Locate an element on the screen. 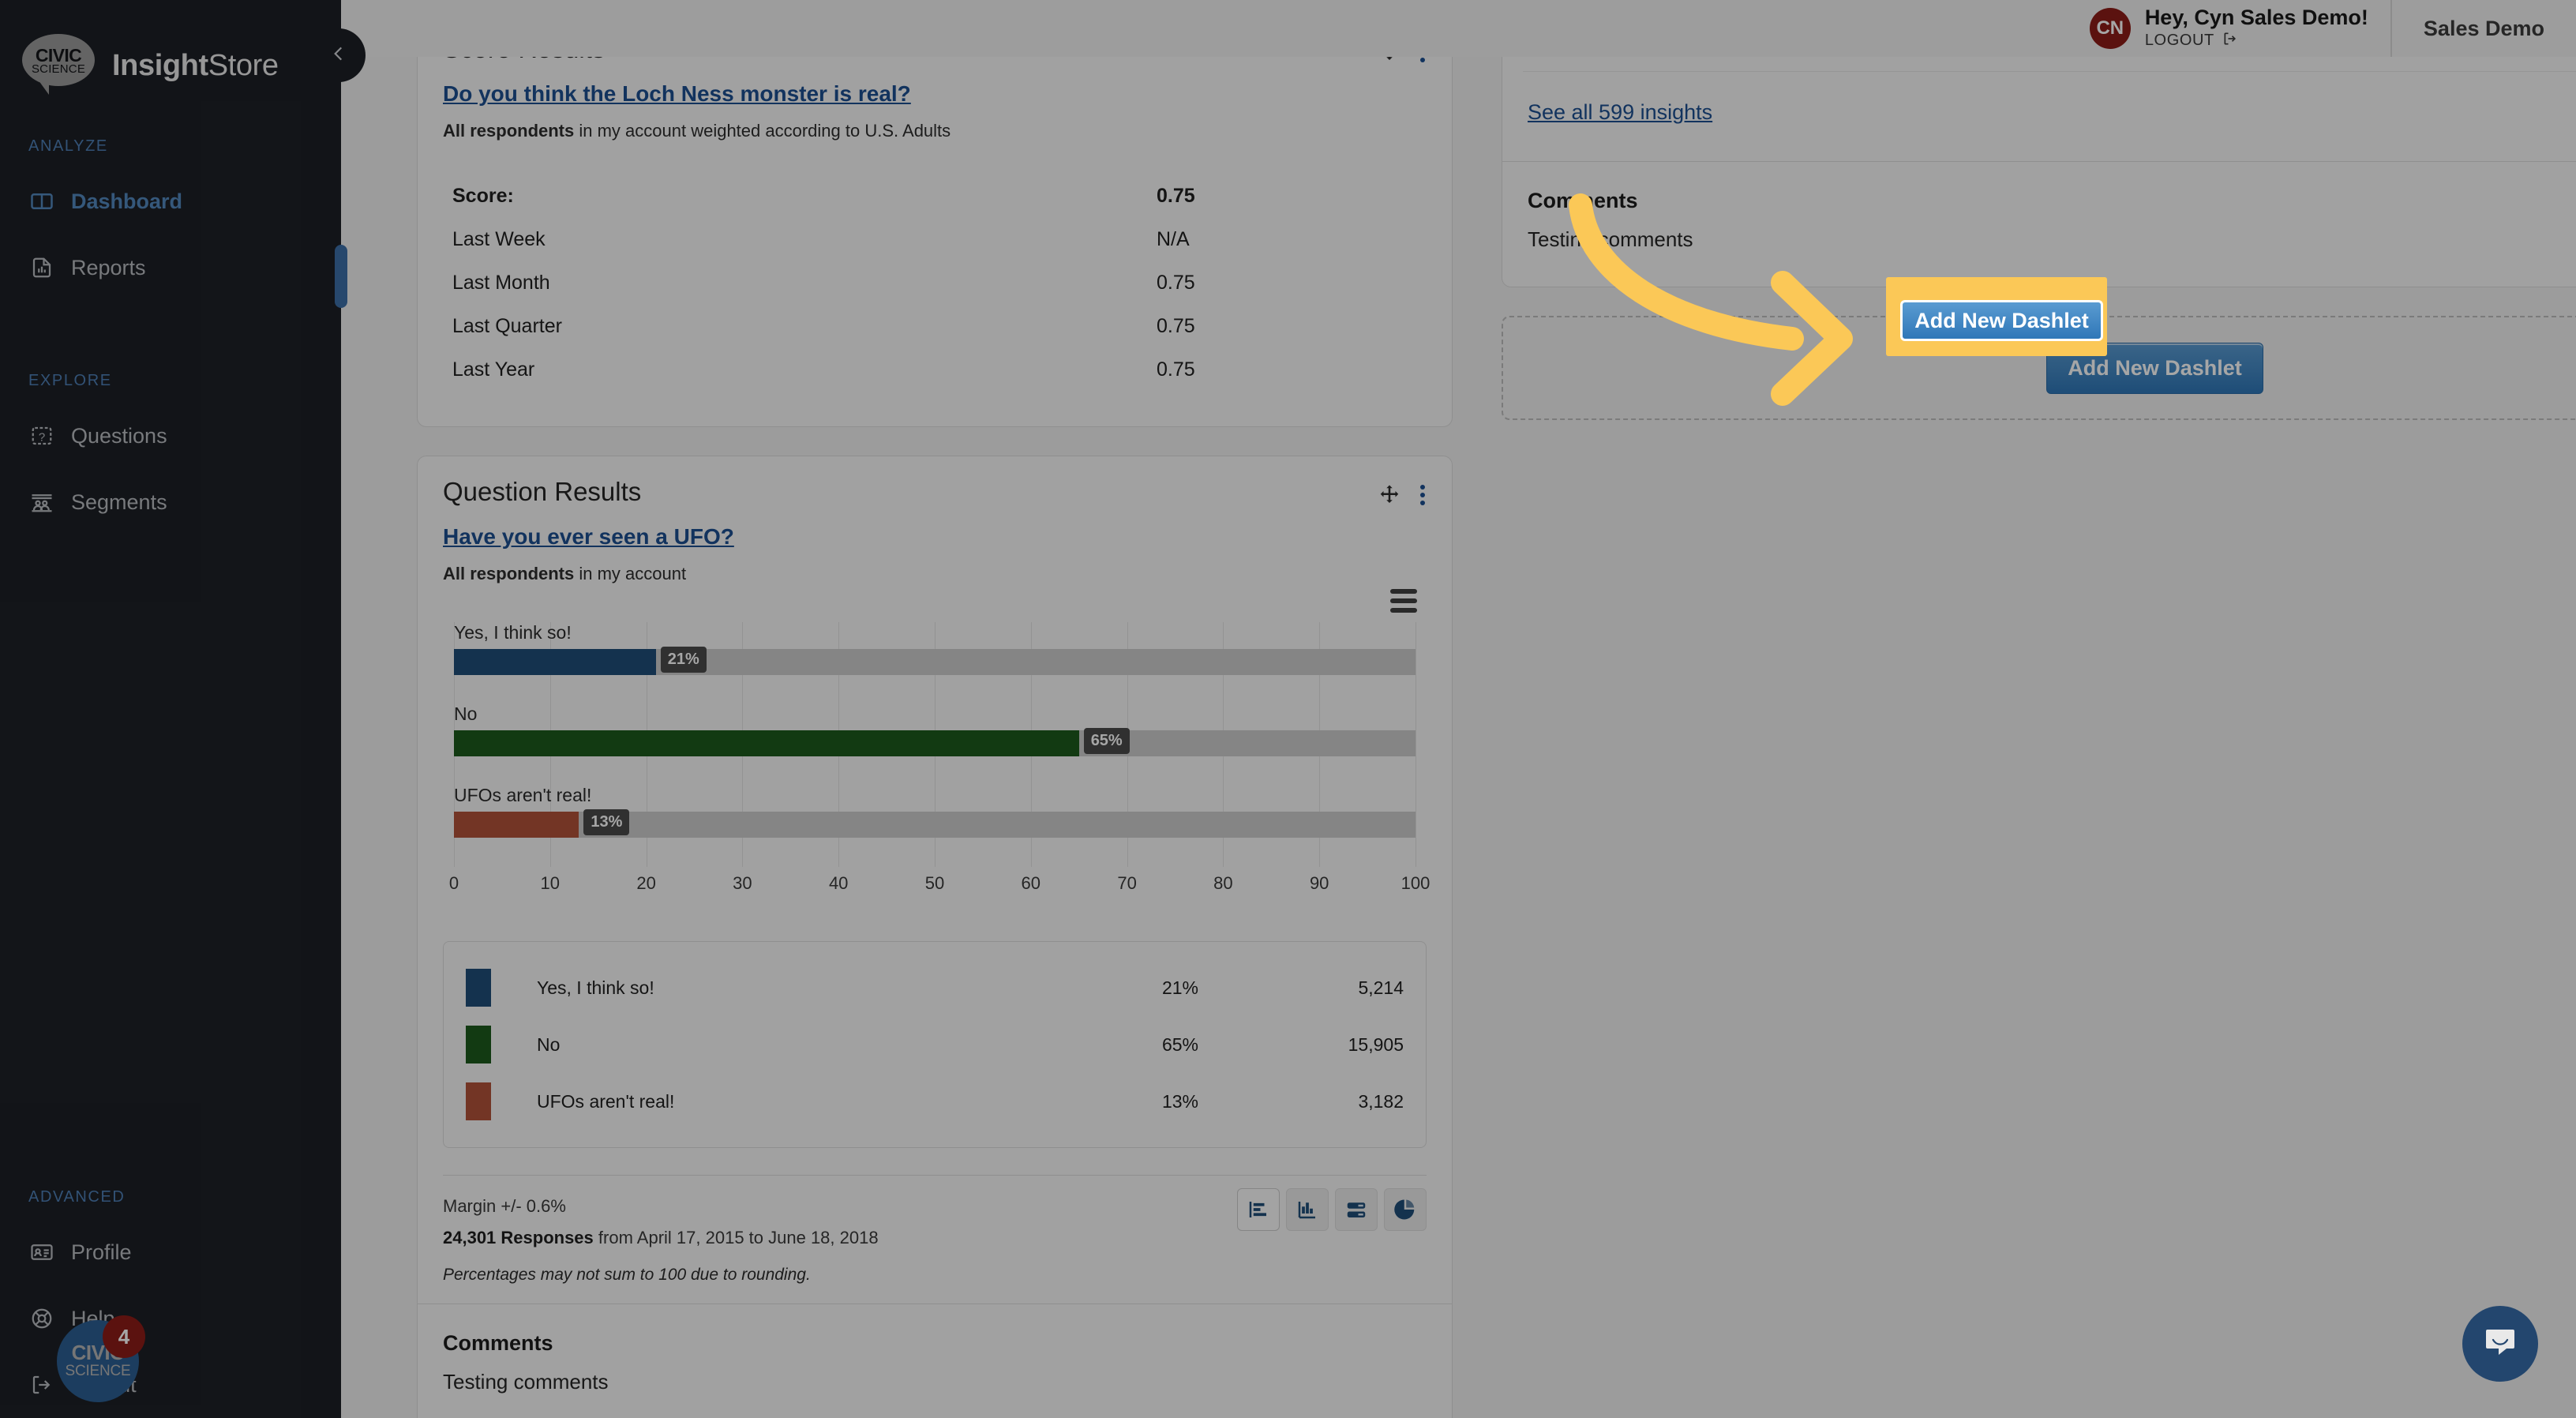 The image size is (2576, 1418). sidebar-item-label: Reports is located at coordinates (109, 267).